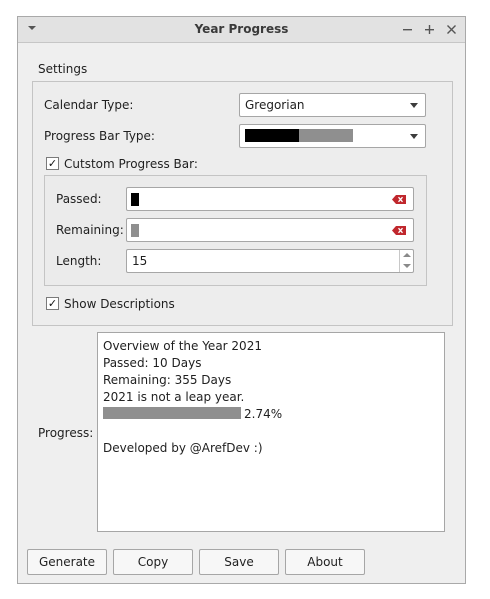 The height and width of the screenshot is (599, 490). Describe the element at coordinates (275, 105) in the screenshot. I see `calendar-type-value: Gregorian` at that location.